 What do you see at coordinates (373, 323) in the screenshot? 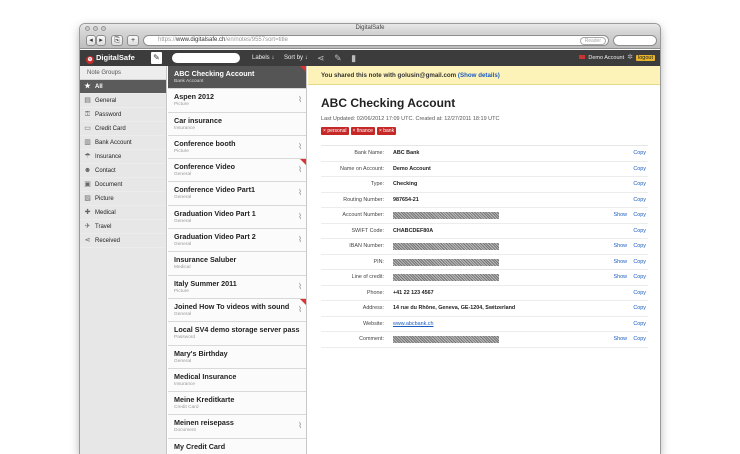
I see `field-label: Website:` at bounding box center [373, 323].